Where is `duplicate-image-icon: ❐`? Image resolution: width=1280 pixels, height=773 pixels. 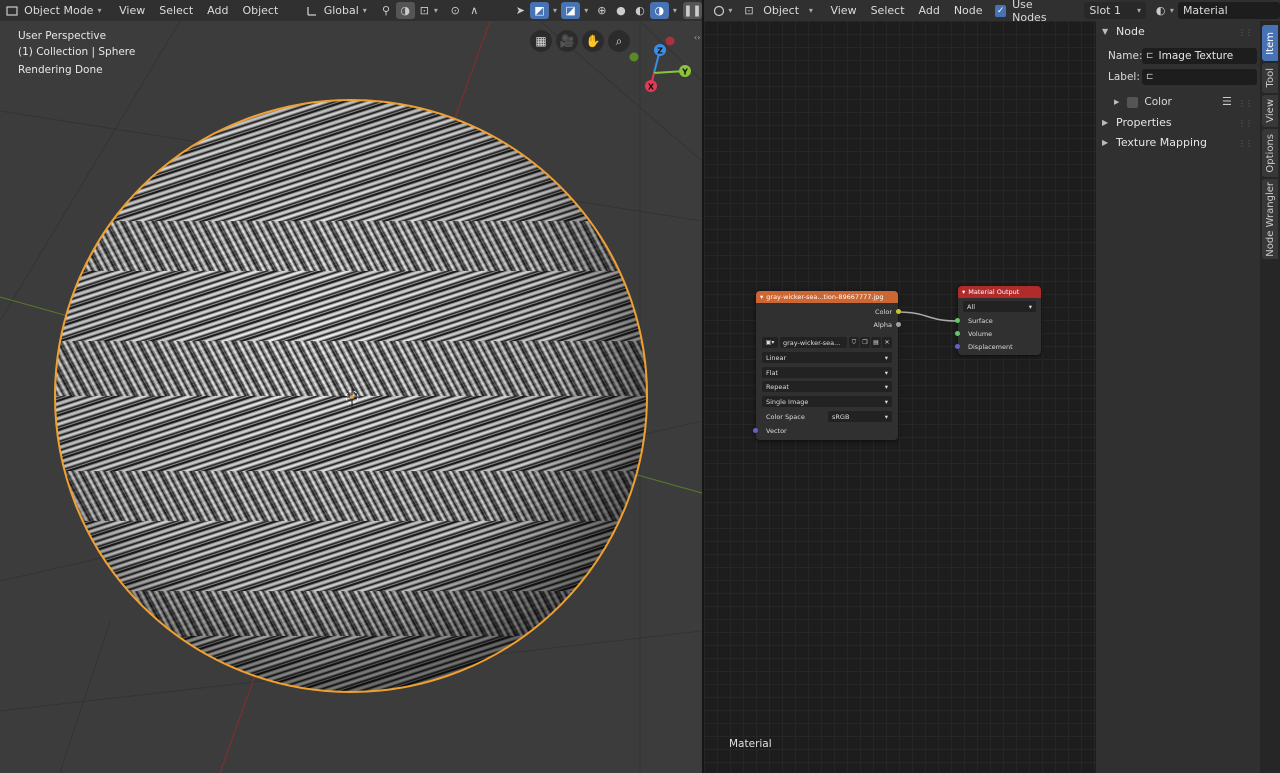
duplicate-image-icon: ❐ is located at coordinates (865, 342).